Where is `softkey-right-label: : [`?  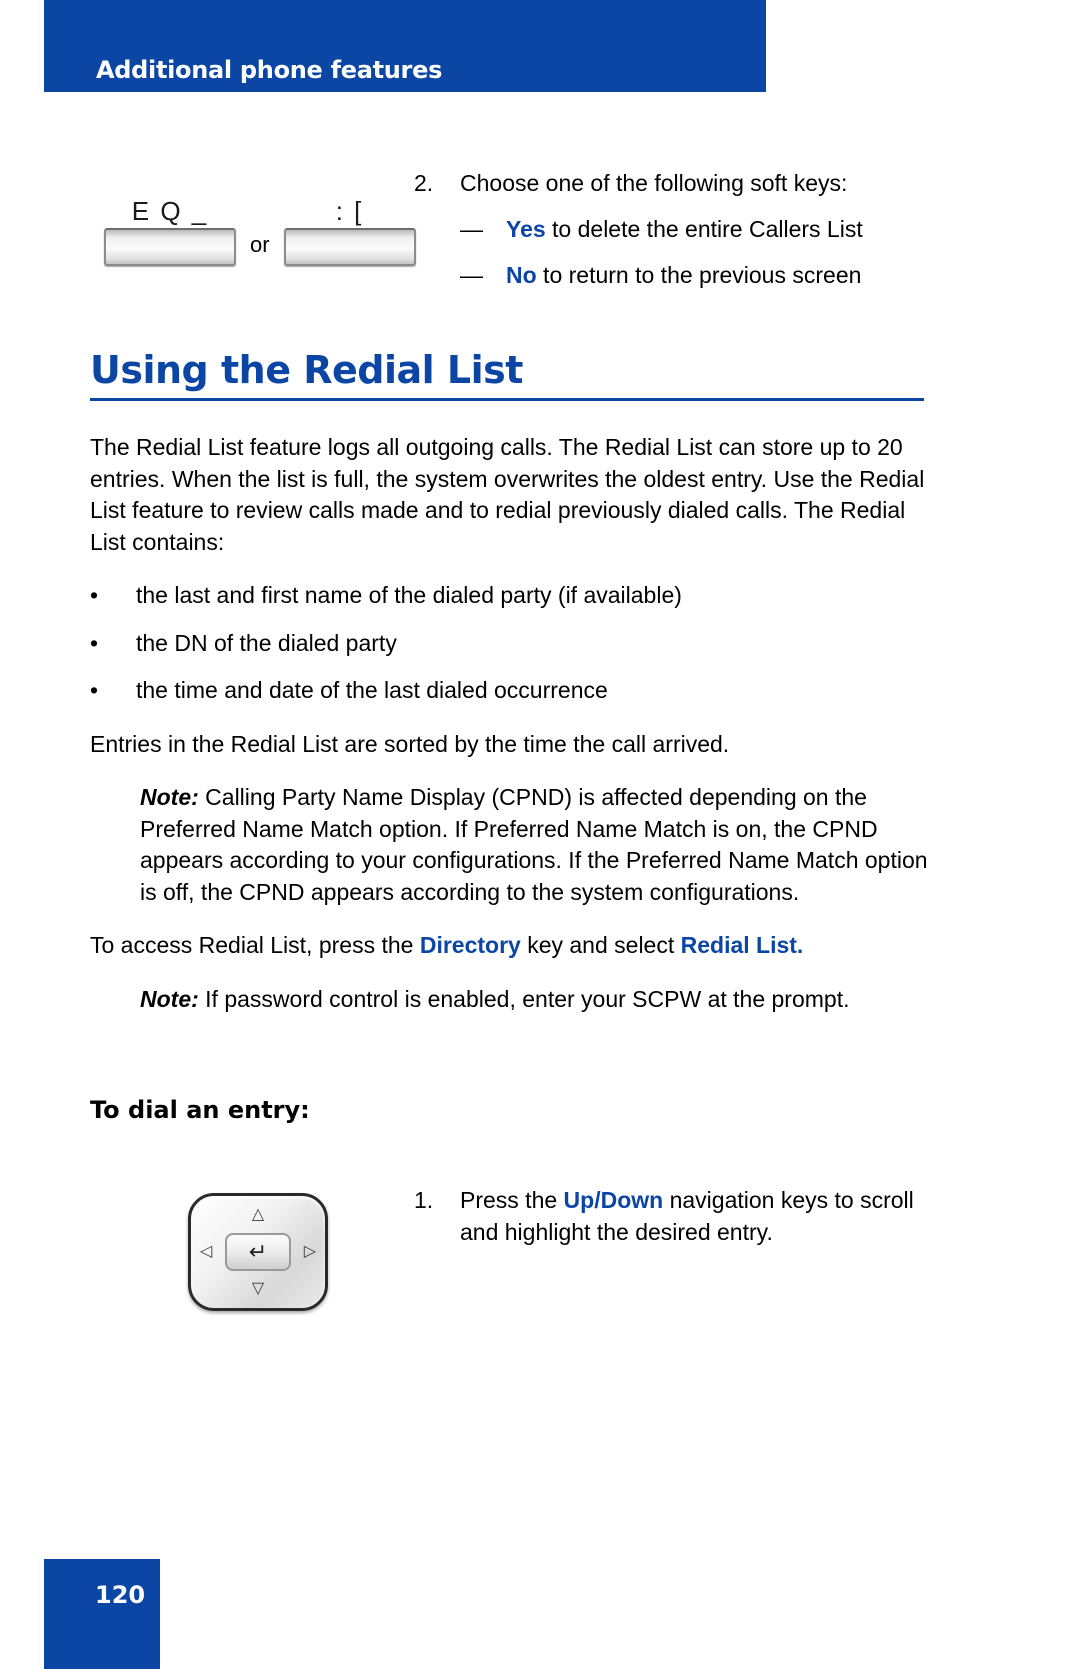
softkey-right-label: : [ is located at coordinates (349, 211).